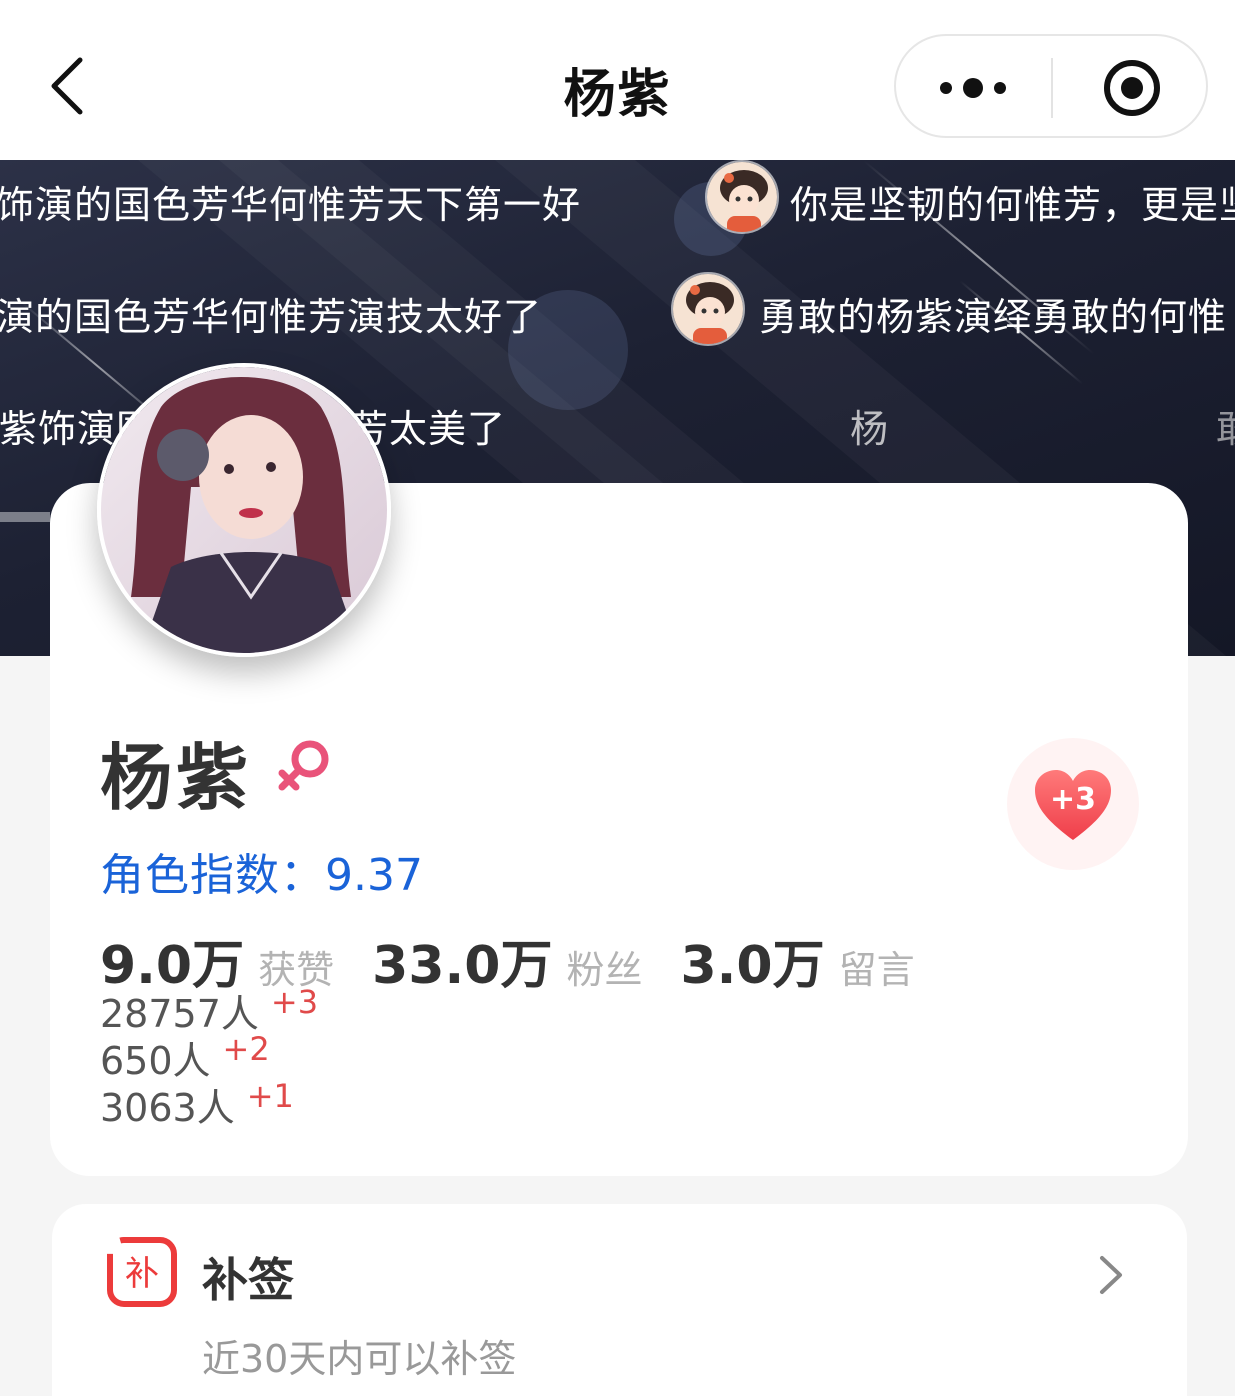  I want to click on barrage-text: 饰演的国色芳华何惟芳天下第一好, so click(291, 205).